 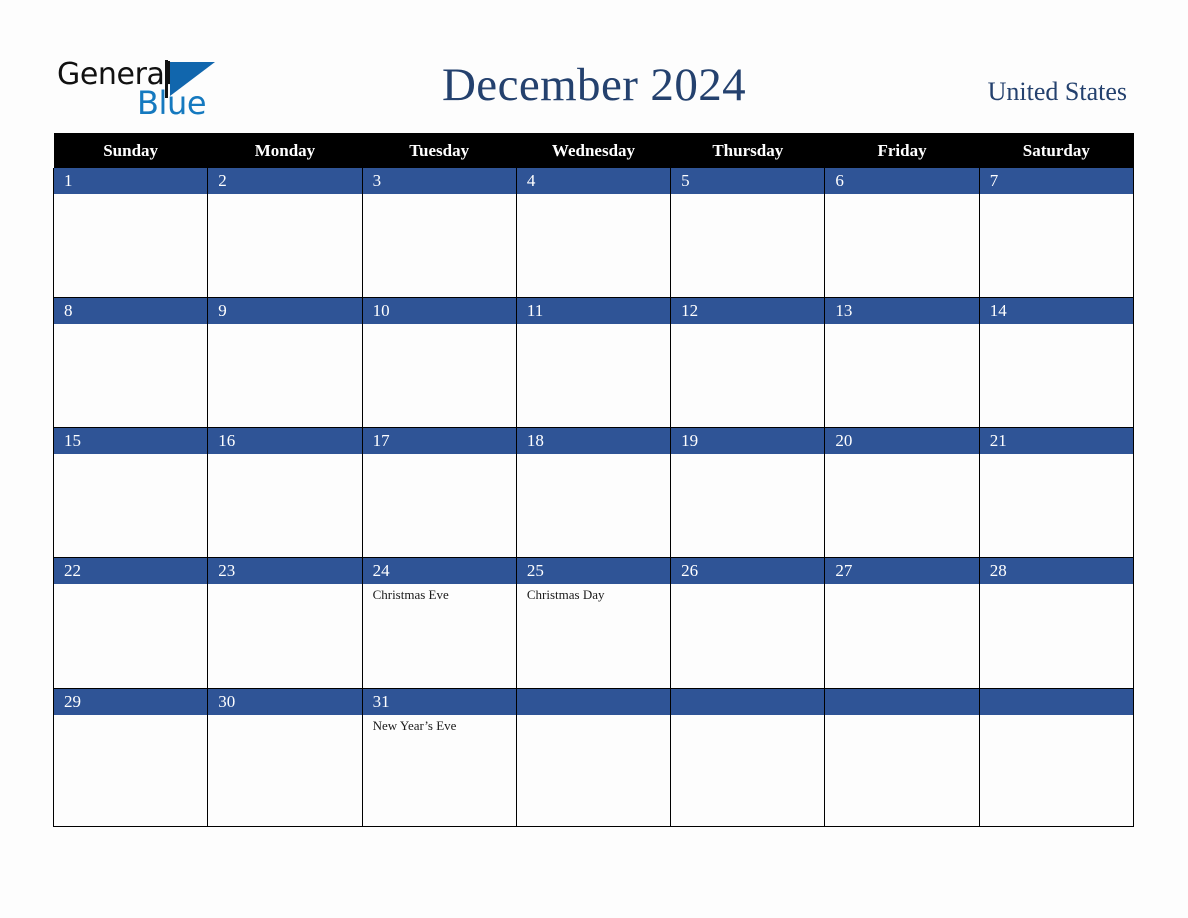 What do you see at coordinates (902, 150) in the screenshot?
I see `weekday-header-friday: Friday` at bounding box center [902, 150].